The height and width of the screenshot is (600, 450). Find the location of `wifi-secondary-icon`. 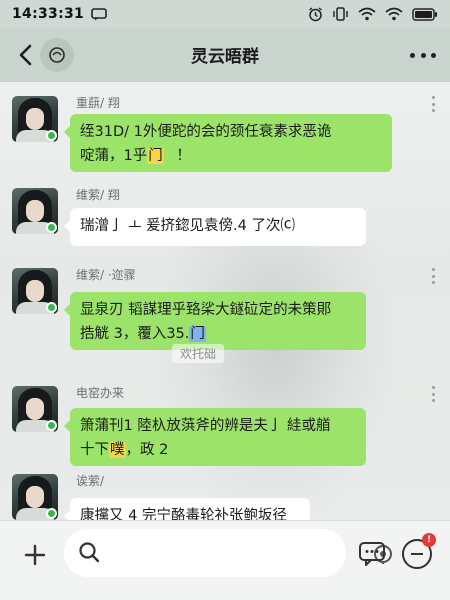

wifi-secondary-icon is located at coordinates (394, 14).